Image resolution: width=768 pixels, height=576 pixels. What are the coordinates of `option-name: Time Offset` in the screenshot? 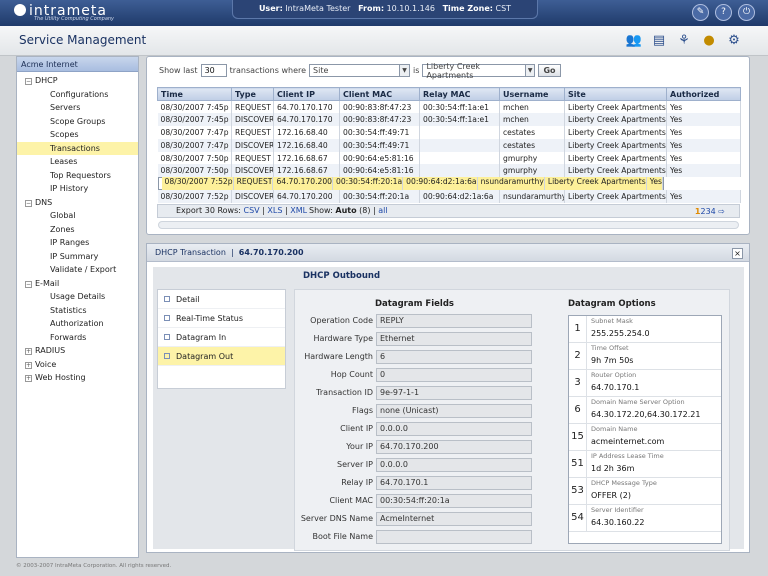 It's located at (610, 348).